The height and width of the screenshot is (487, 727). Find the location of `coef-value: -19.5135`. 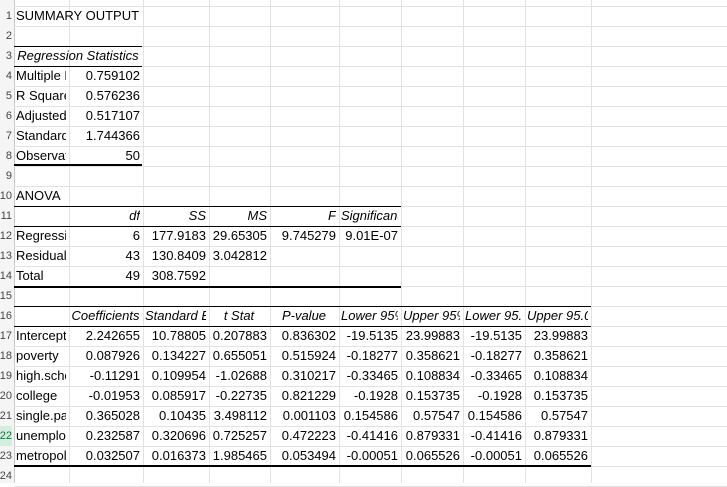

coef-value: -19.5135 is located at coordinates (369, 336).